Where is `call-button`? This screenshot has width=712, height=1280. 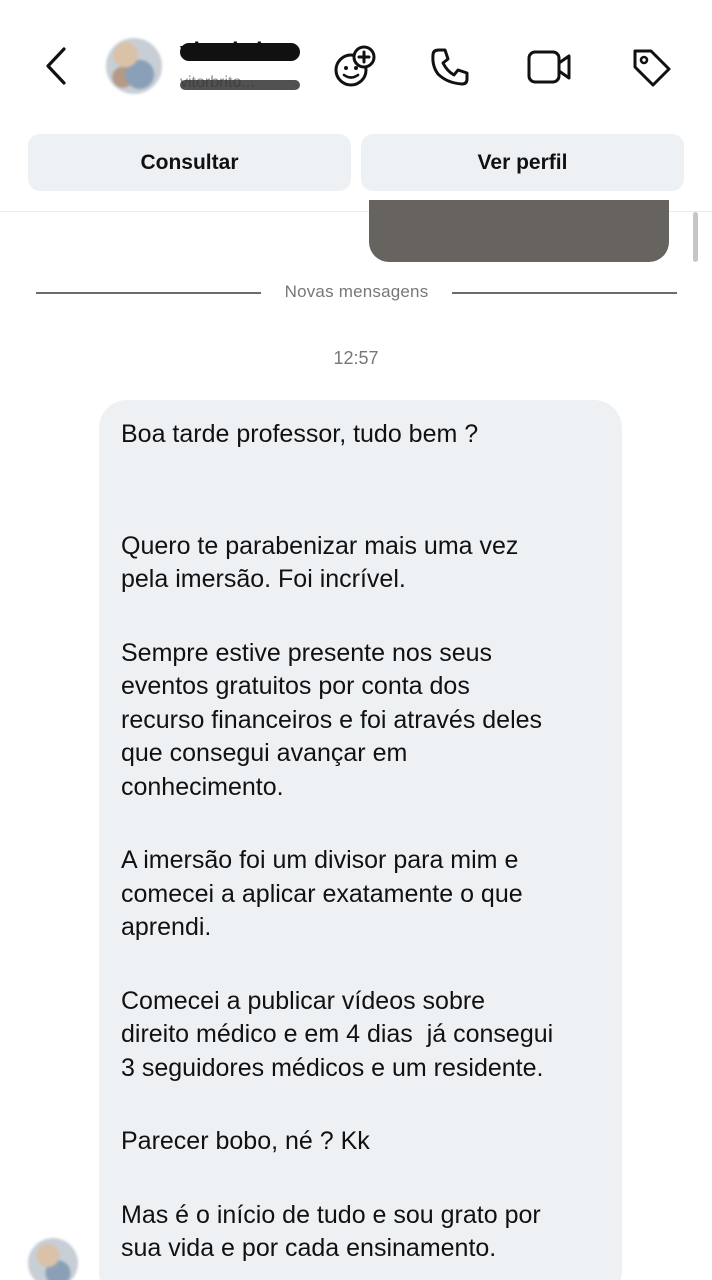 call-button is located at coordinates (450, 67).